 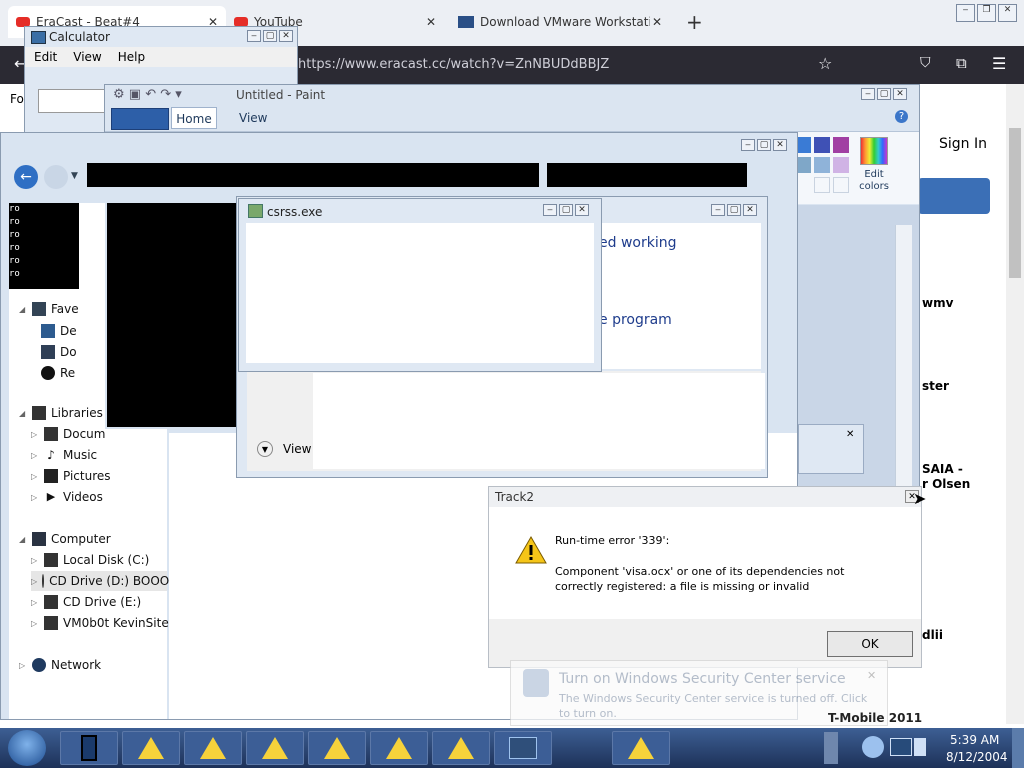 What do you see at coordinates (961, 63) in the screenshot?
I see `extensions-icon: ⧉` at bounding box center [961, 63].